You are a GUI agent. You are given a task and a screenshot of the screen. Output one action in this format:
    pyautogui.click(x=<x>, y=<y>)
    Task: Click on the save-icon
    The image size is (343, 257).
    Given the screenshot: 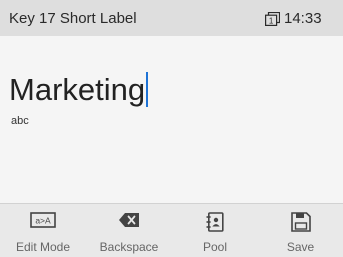 What is the action you would take?
    pyautogui.click(x=300, y=224)
    